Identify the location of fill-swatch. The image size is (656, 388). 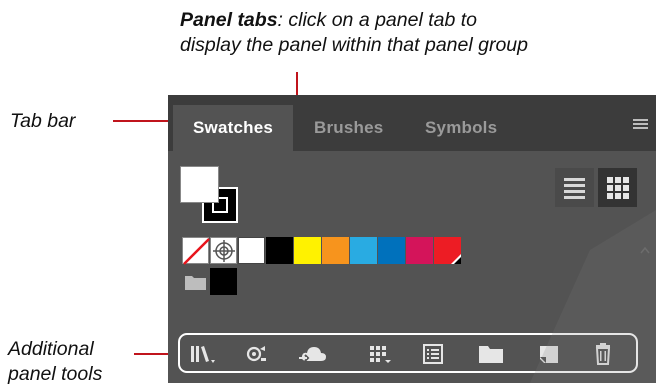
(199, 184).